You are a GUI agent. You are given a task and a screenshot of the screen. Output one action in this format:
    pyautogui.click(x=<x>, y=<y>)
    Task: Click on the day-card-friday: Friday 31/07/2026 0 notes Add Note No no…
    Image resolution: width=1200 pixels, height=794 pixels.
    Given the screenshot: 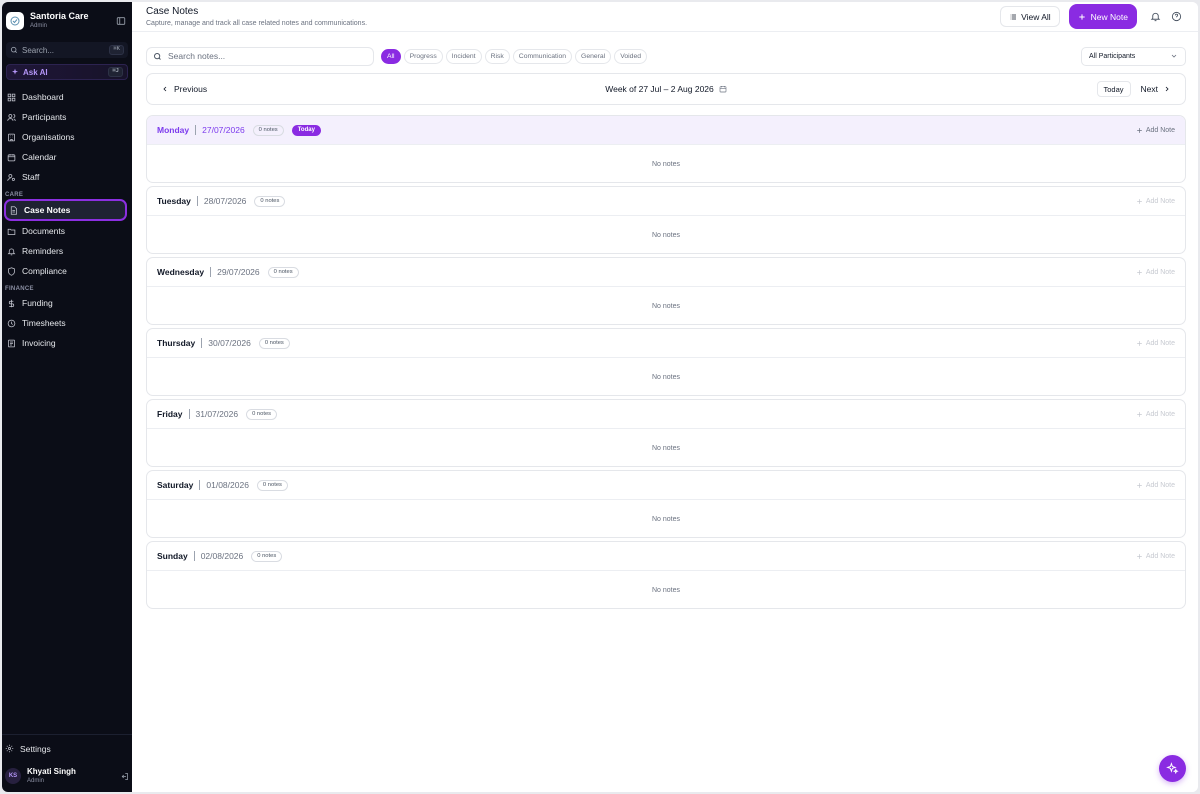 What is the action you would take?
    pyautogui.click(x=666, y=433)
    